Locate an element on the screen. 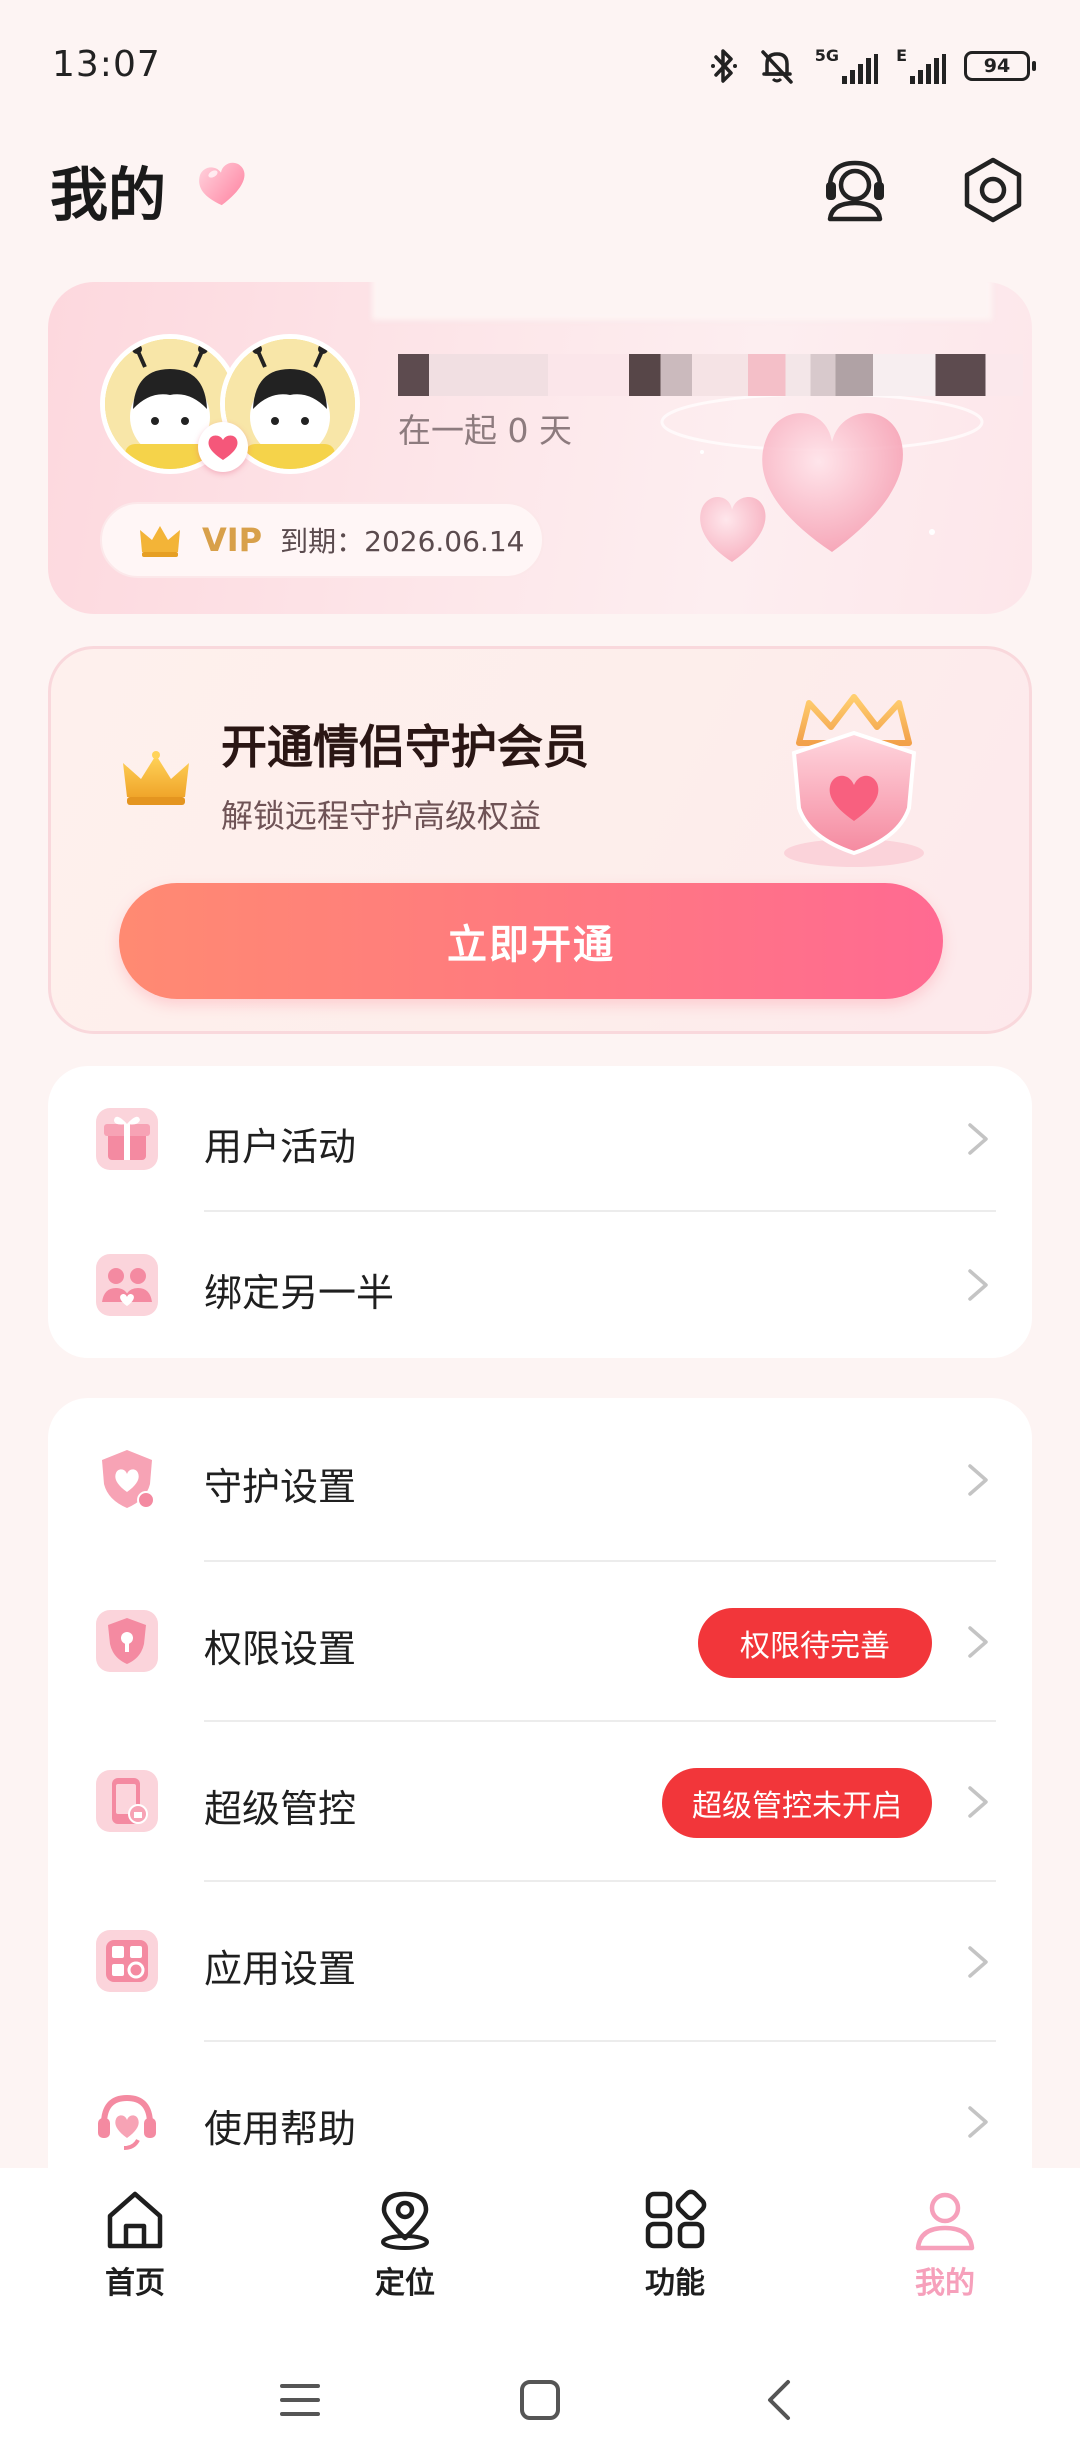 The image size is (1080, 2460). home-system-button is located at coordinates (540, 2400).